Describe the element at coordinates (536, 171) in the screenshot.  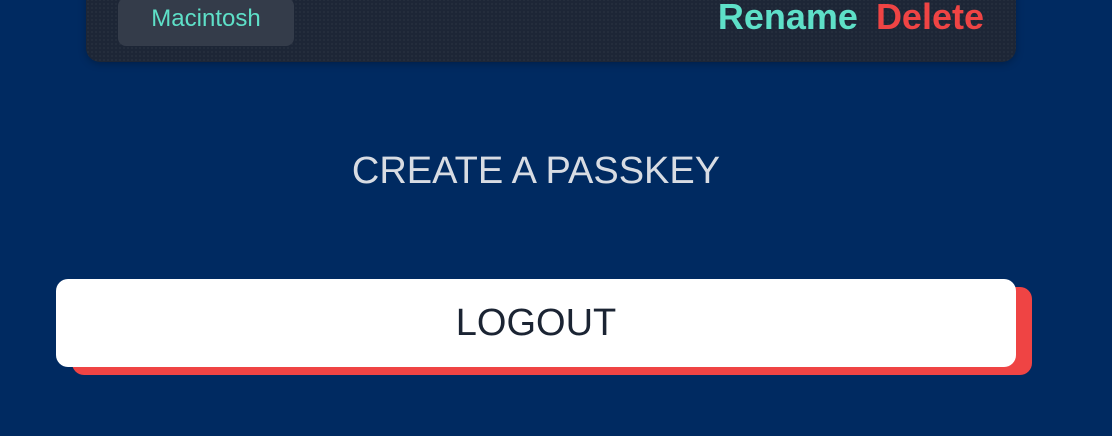
I see `create-passkey-link: CREATE A PASSKEY` at that location.